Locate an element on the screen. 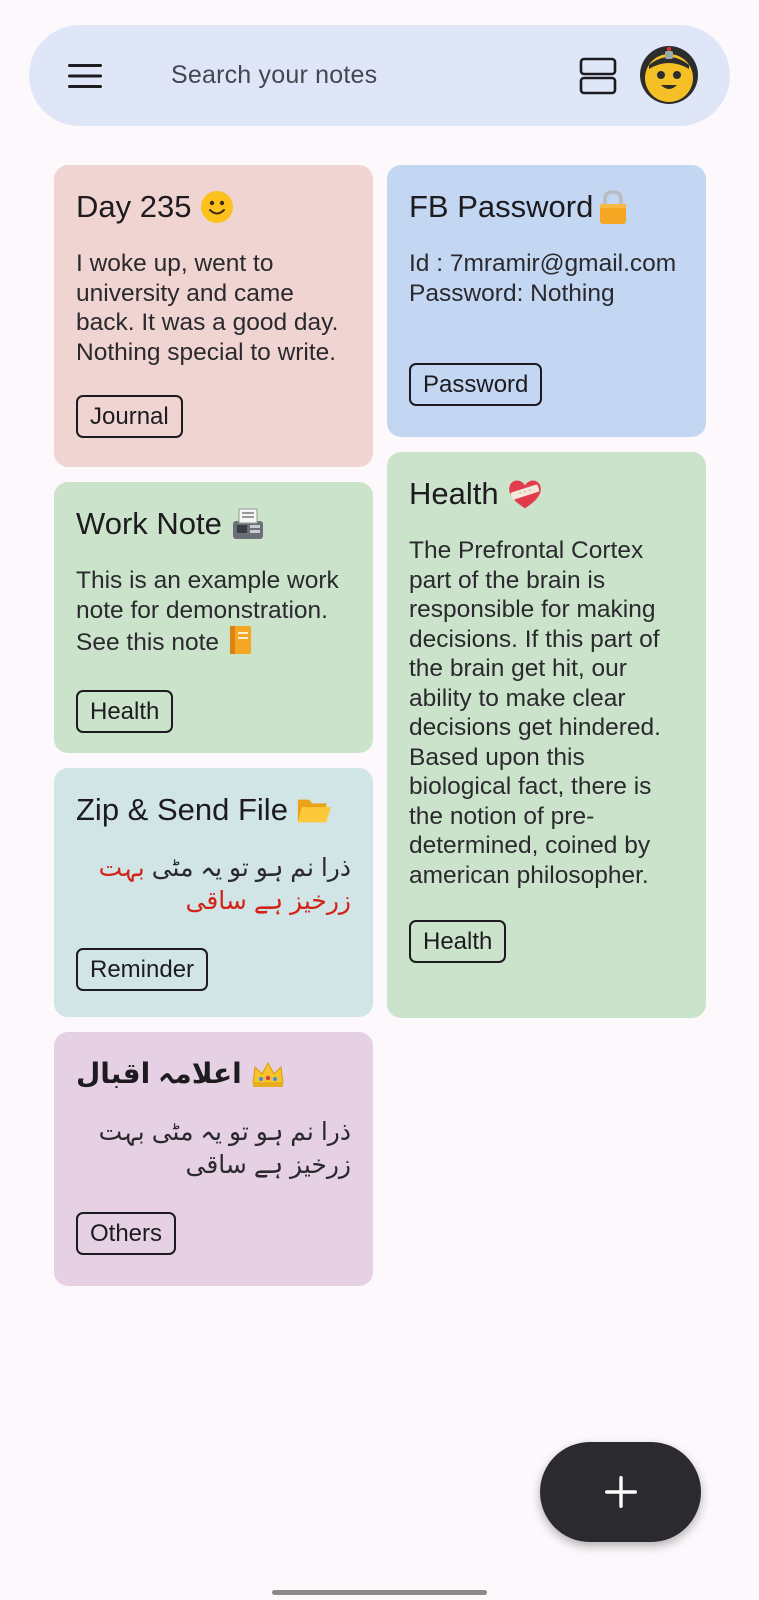 This screenshot has height=1600, width=759. note-body-line: Password: Nothing is located at coordinates (512, 293).